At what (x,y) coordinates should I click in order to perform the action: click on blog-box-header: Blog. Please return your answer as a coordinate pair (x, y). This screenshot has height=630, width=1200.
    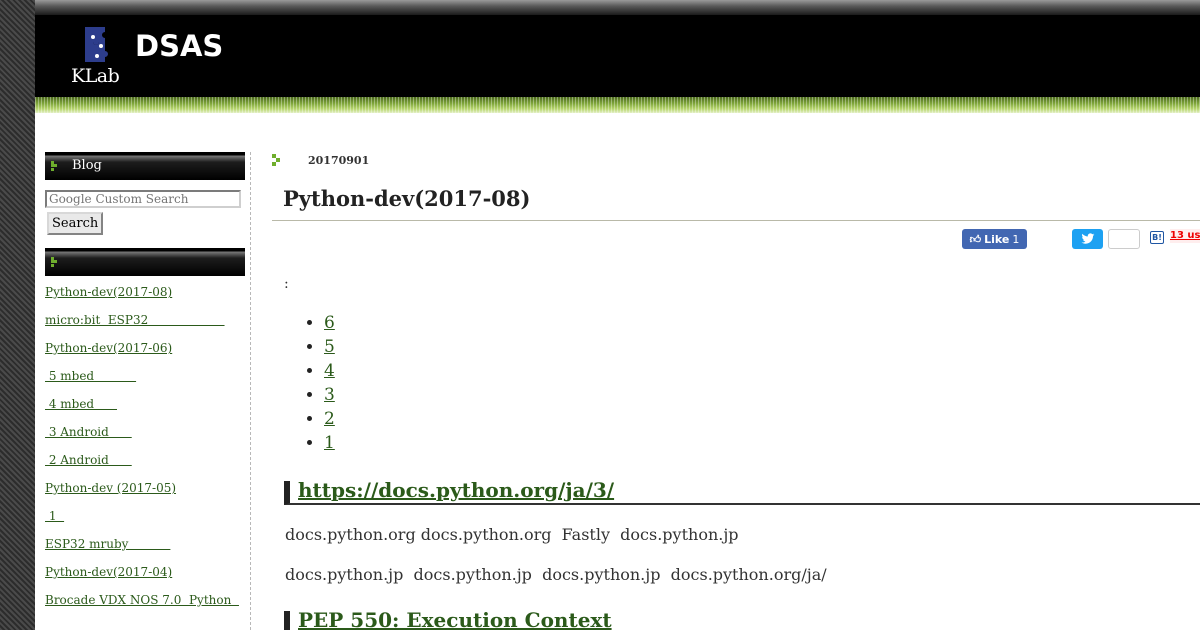
    Looking at the image, I should click on (145, 166).